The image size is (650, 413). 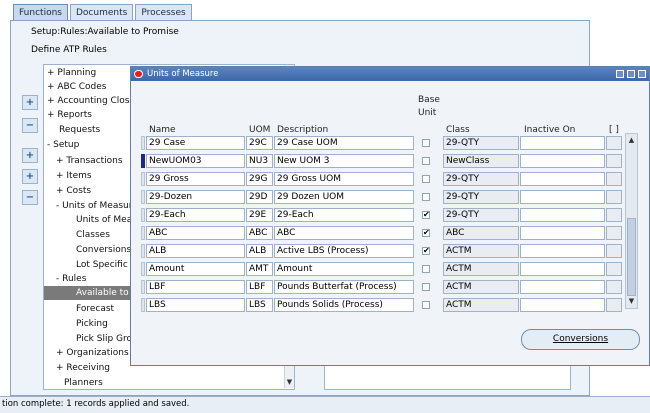 What do you see at coordinates (259, 305) in the screenshot?
I see `uom-code-cell: LBS` at bounding box center [259, 305].